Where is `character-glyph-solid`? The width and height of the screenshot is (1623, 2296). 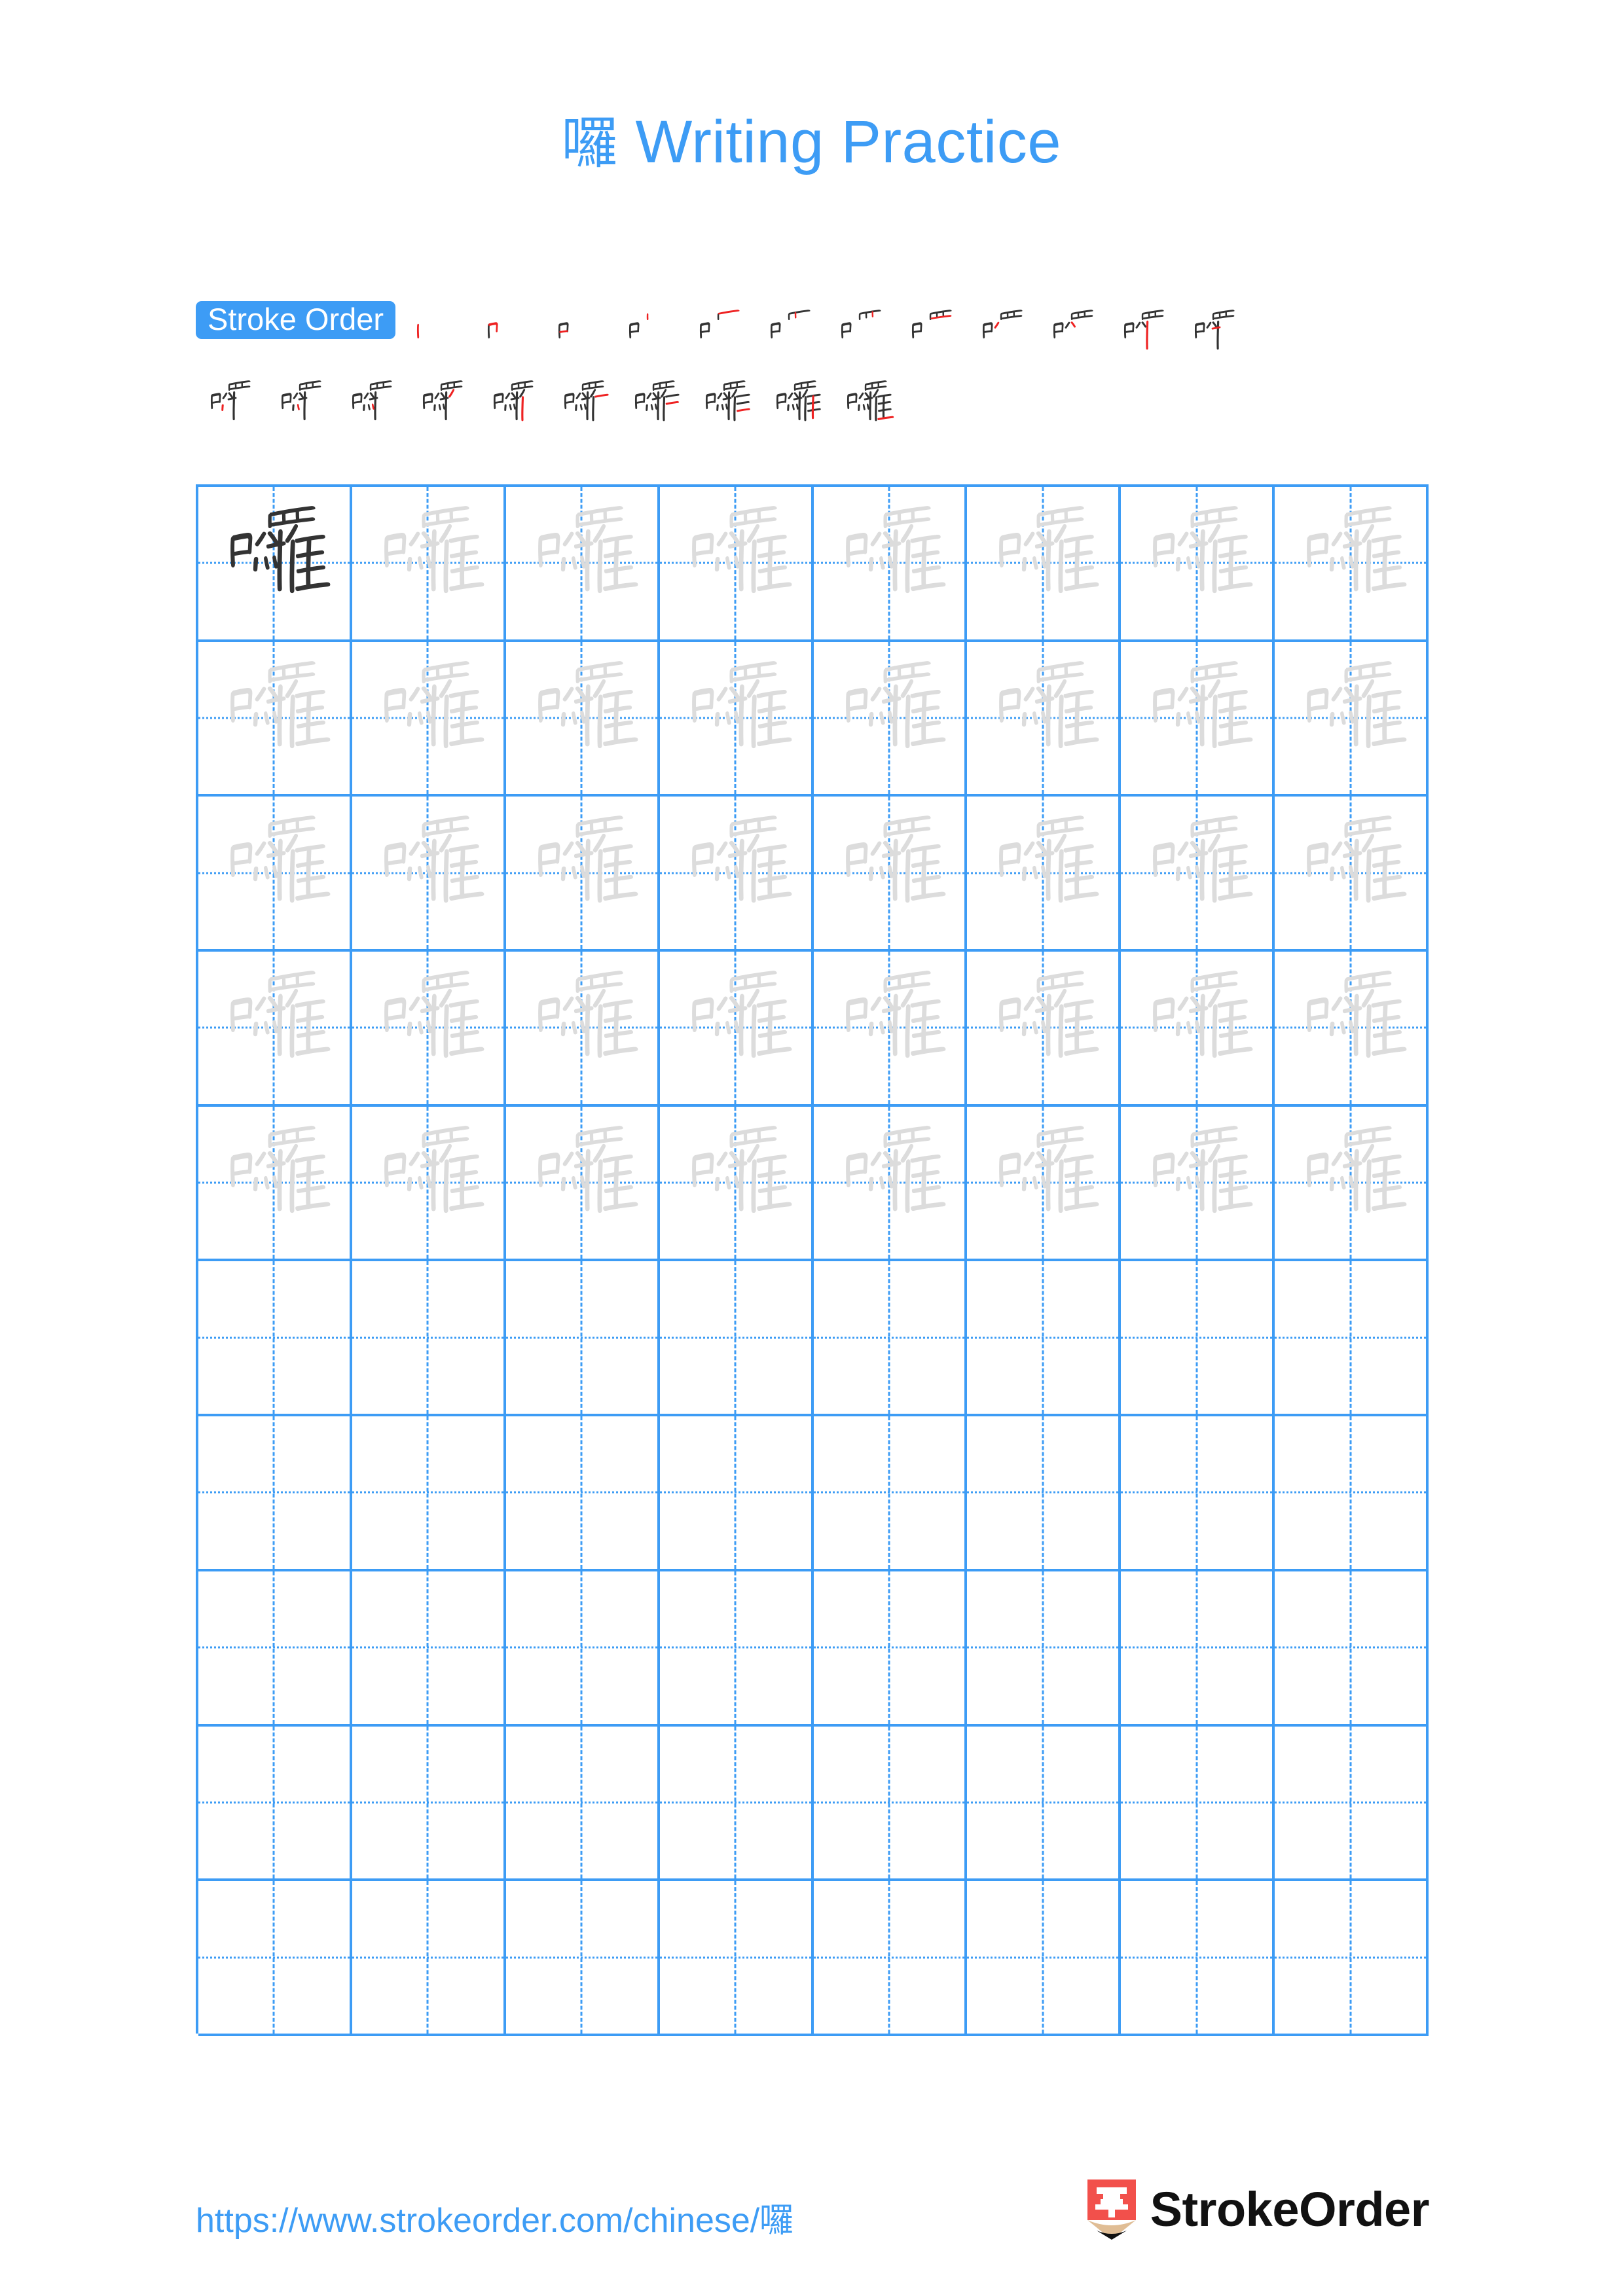 character-glyph-solid is located at coordinates (274, 563).